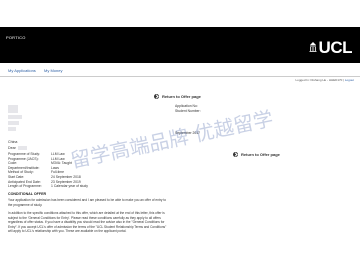 This screenshot has height=270, width=360. I want to click on portal-brand: PORTICO, so click(16, 37).